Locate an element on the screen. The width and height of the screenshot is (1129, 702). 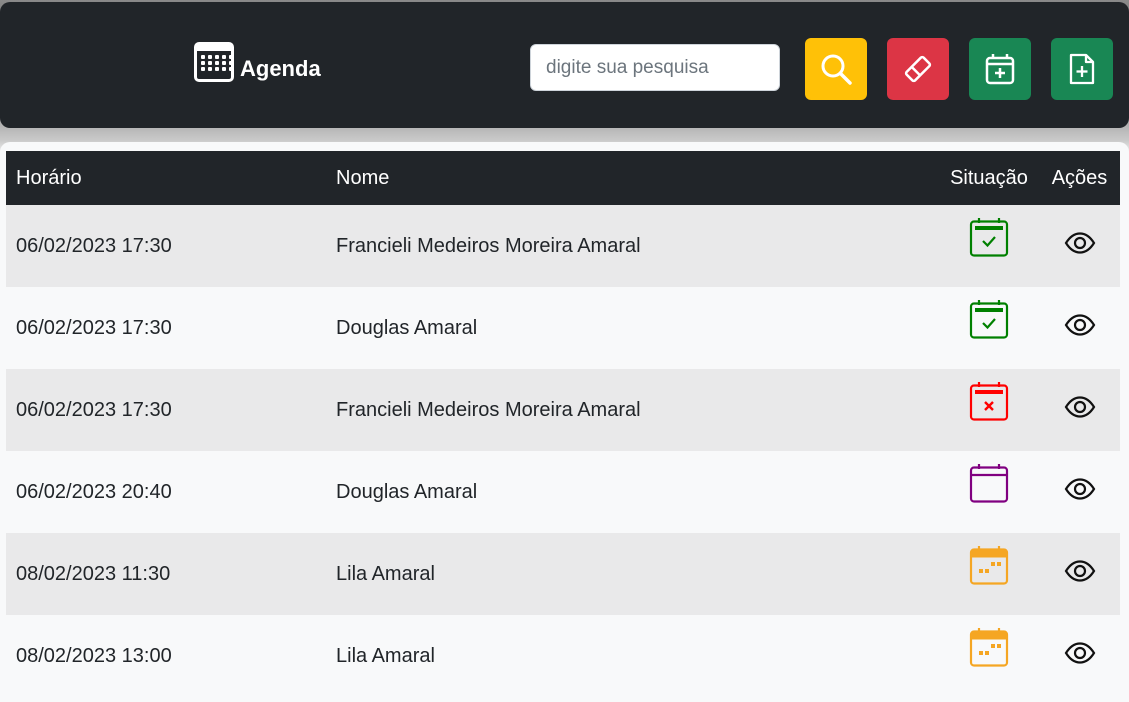
brand-title: Agenda is located at coordinates (280, 68).